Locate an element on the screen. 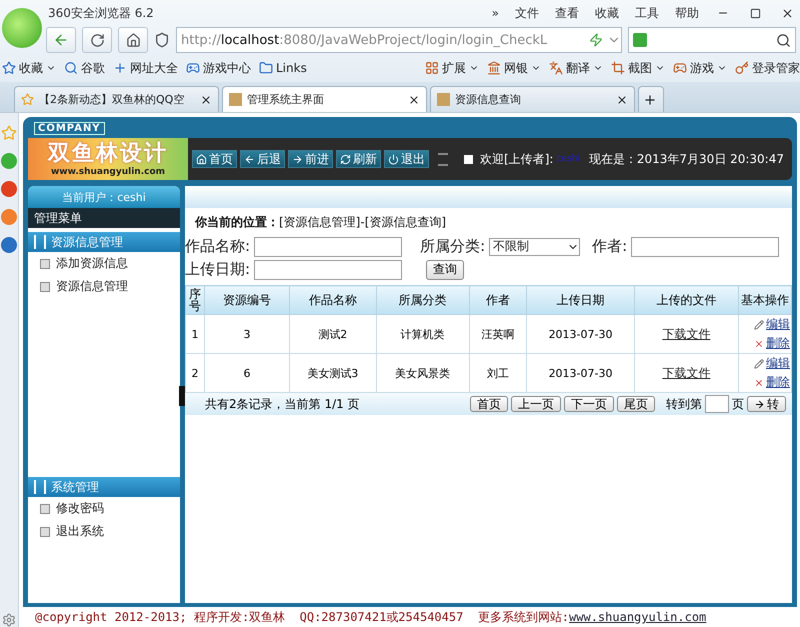 This screenshot has width=800, height=627. new-tab-button is located at coordinates (651, 99).